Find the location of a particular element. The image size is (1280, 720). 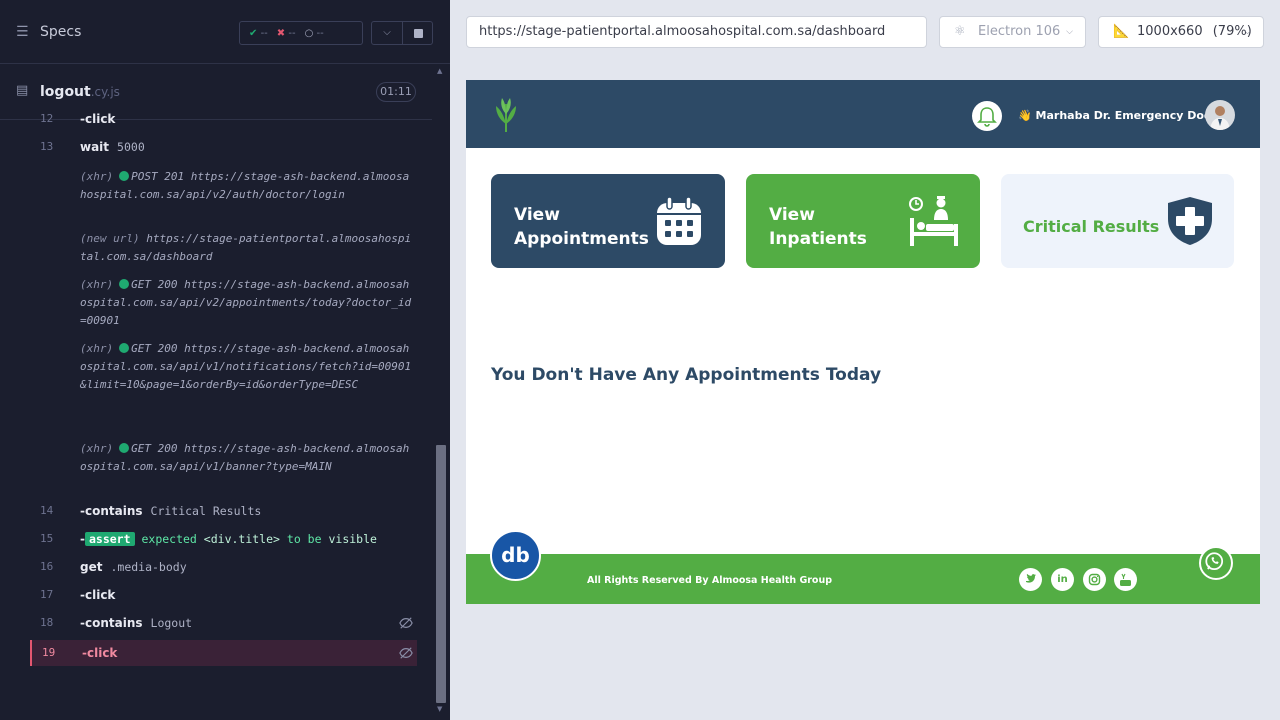

command-row-active: 19 -click is located at coordinates (223, 653).